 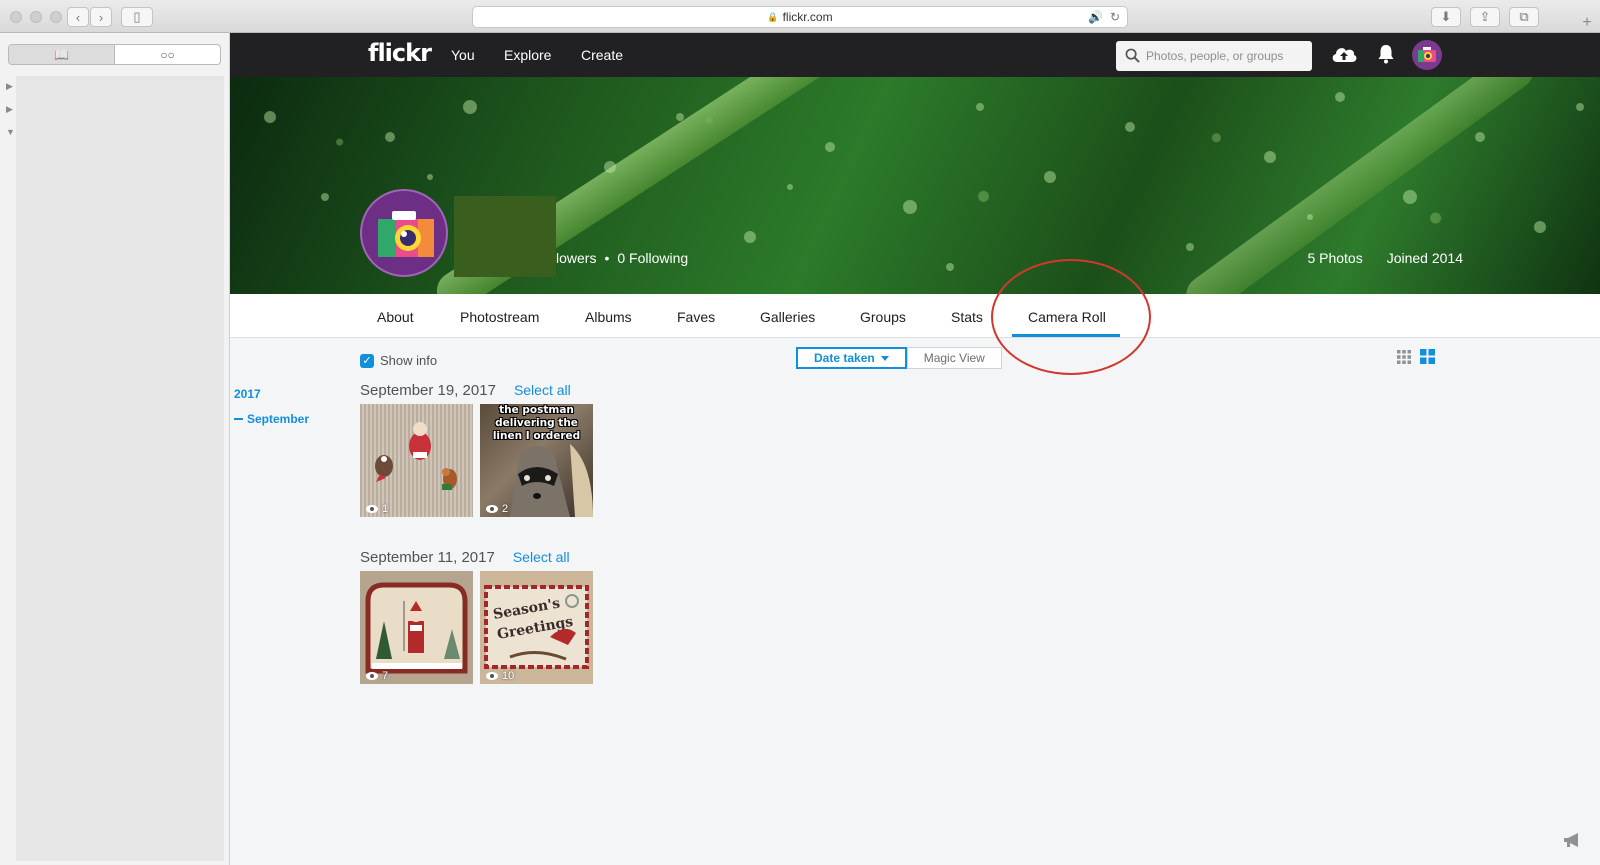 I want to click on upload-cloud-icon, so click(x=1344, y=54).